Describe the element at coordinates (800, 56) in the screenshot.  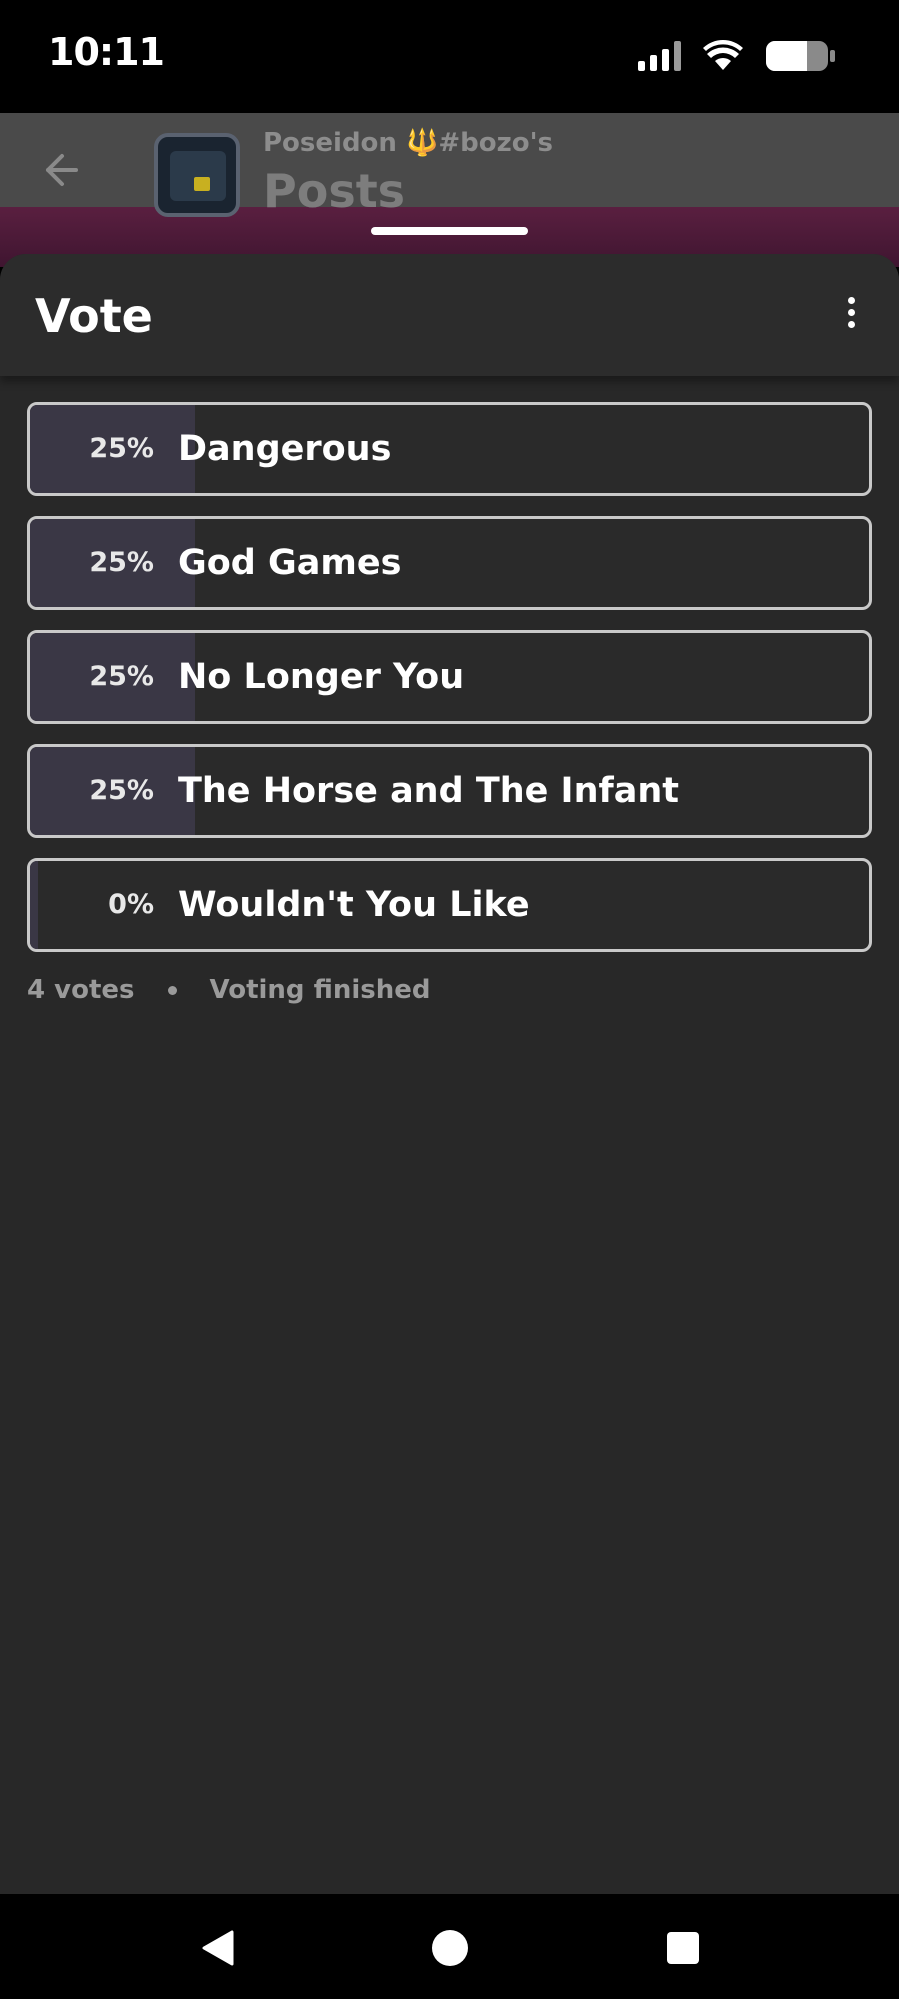
I see `battery-icon` at that location.